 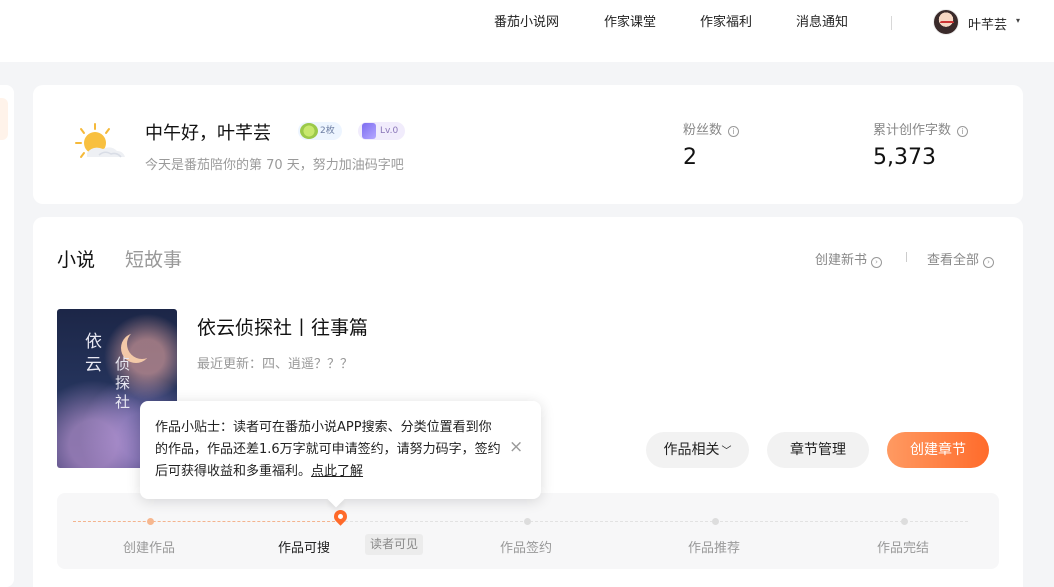 I want to click on words-label-text: 累计创作字数, so click(x=912, y=130).